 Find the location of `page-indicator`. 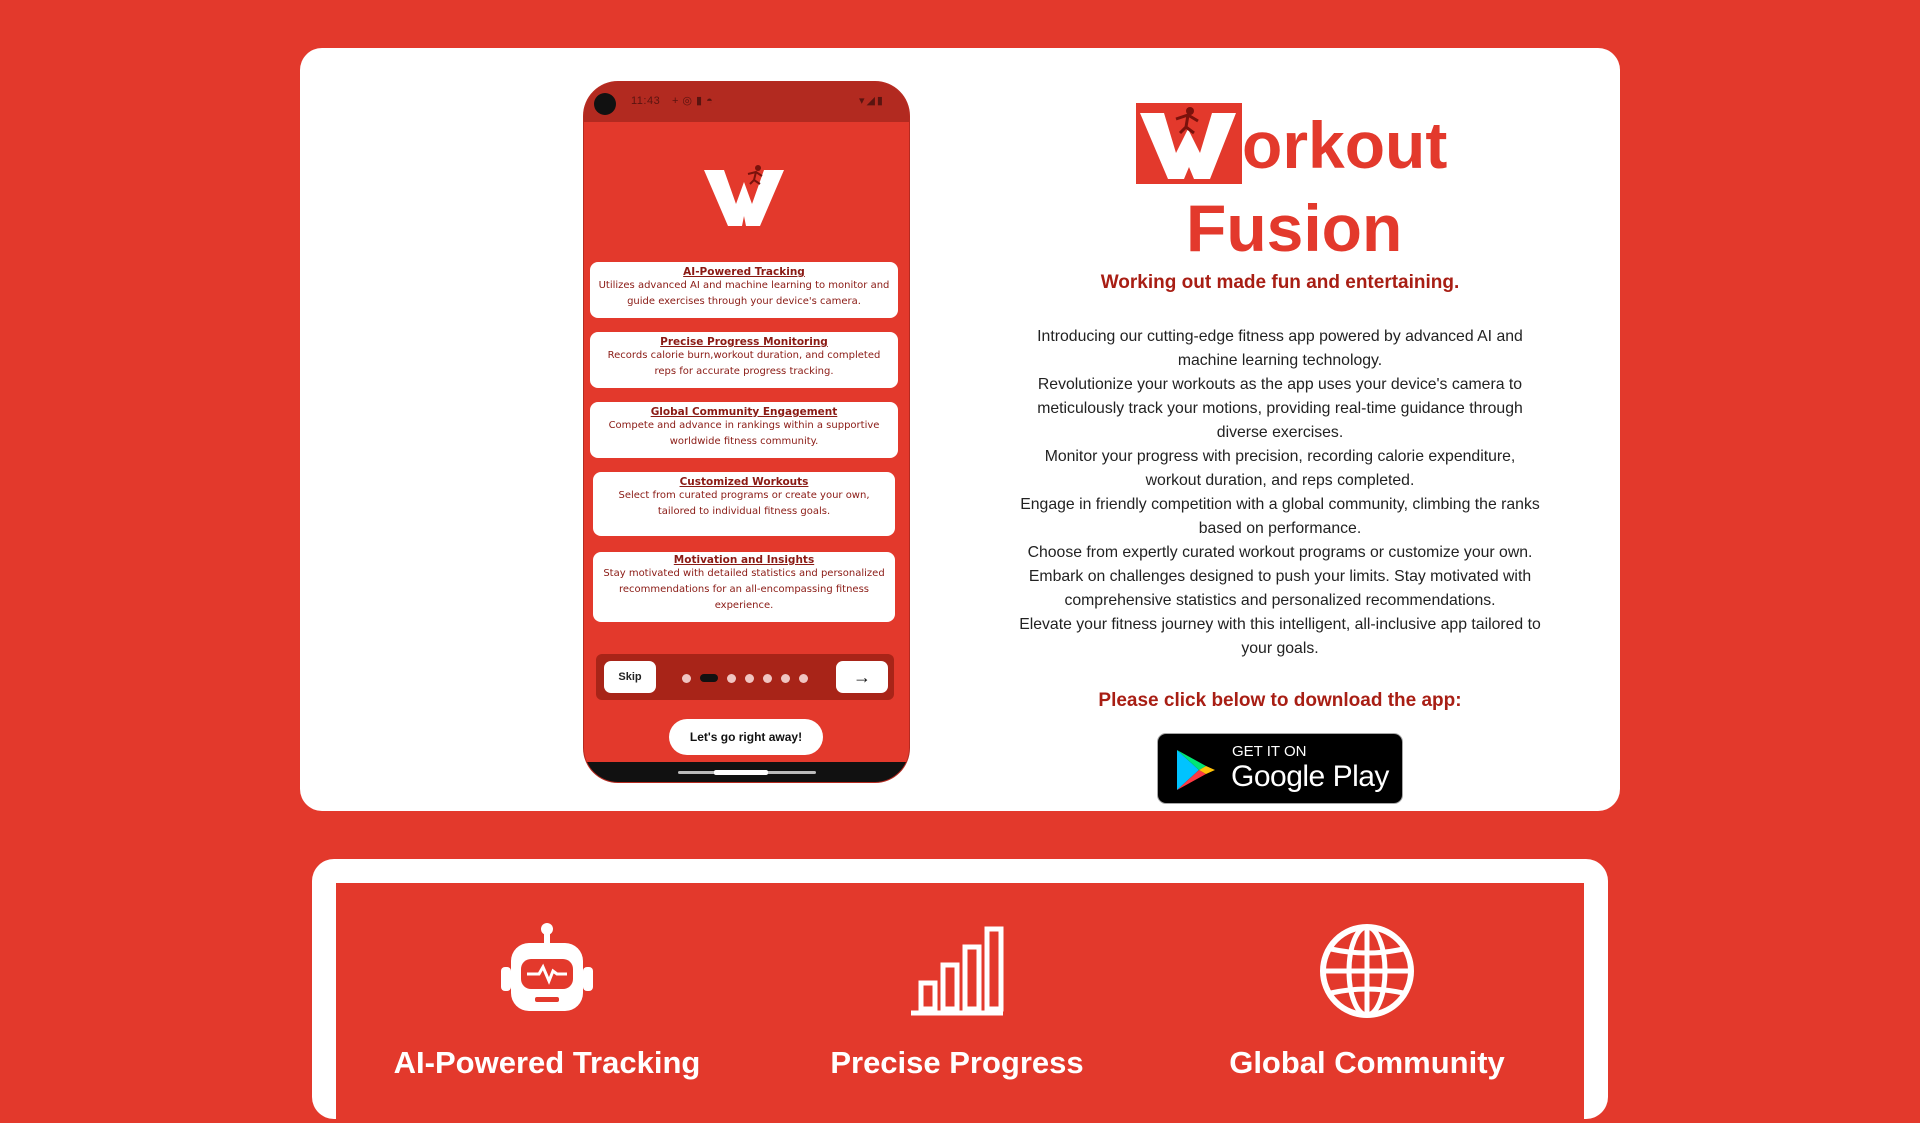

page-indicator is located at coordinates (745, 678).